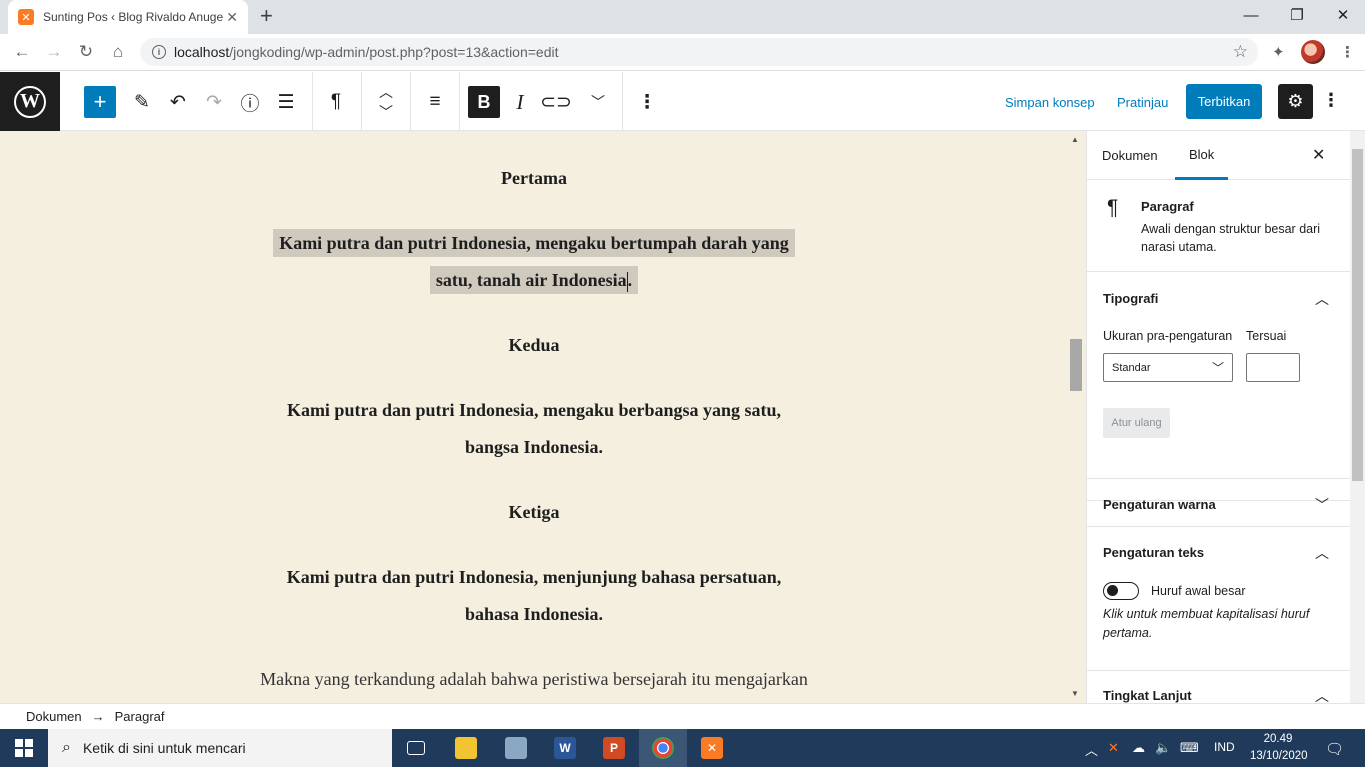  Describe the element at coordinates (1218, 687) in the screenshot. I see `advanced-panel: Tingkat Lanjut ︿` at that location.